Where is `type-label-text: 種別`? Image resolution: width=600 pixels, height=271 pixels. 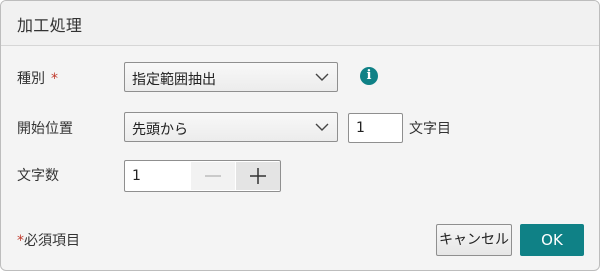
type-label-text: 種別 is located at coordinates (31, 79).